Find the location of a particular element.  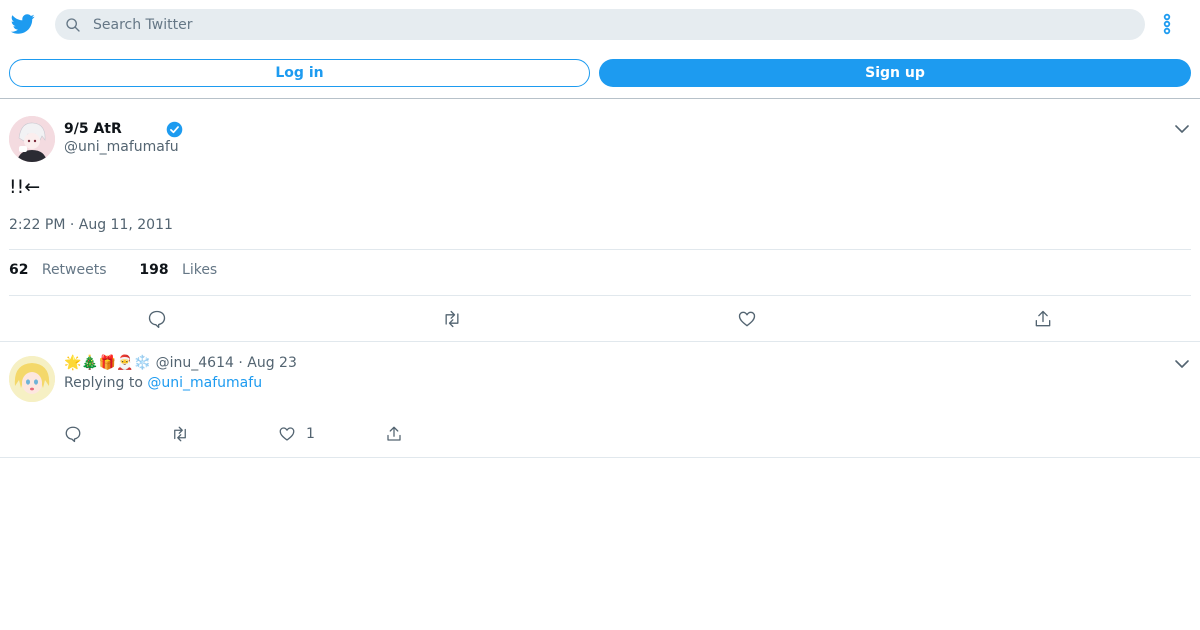

retweets-label: Retweets is located at coordinates (74, 270).